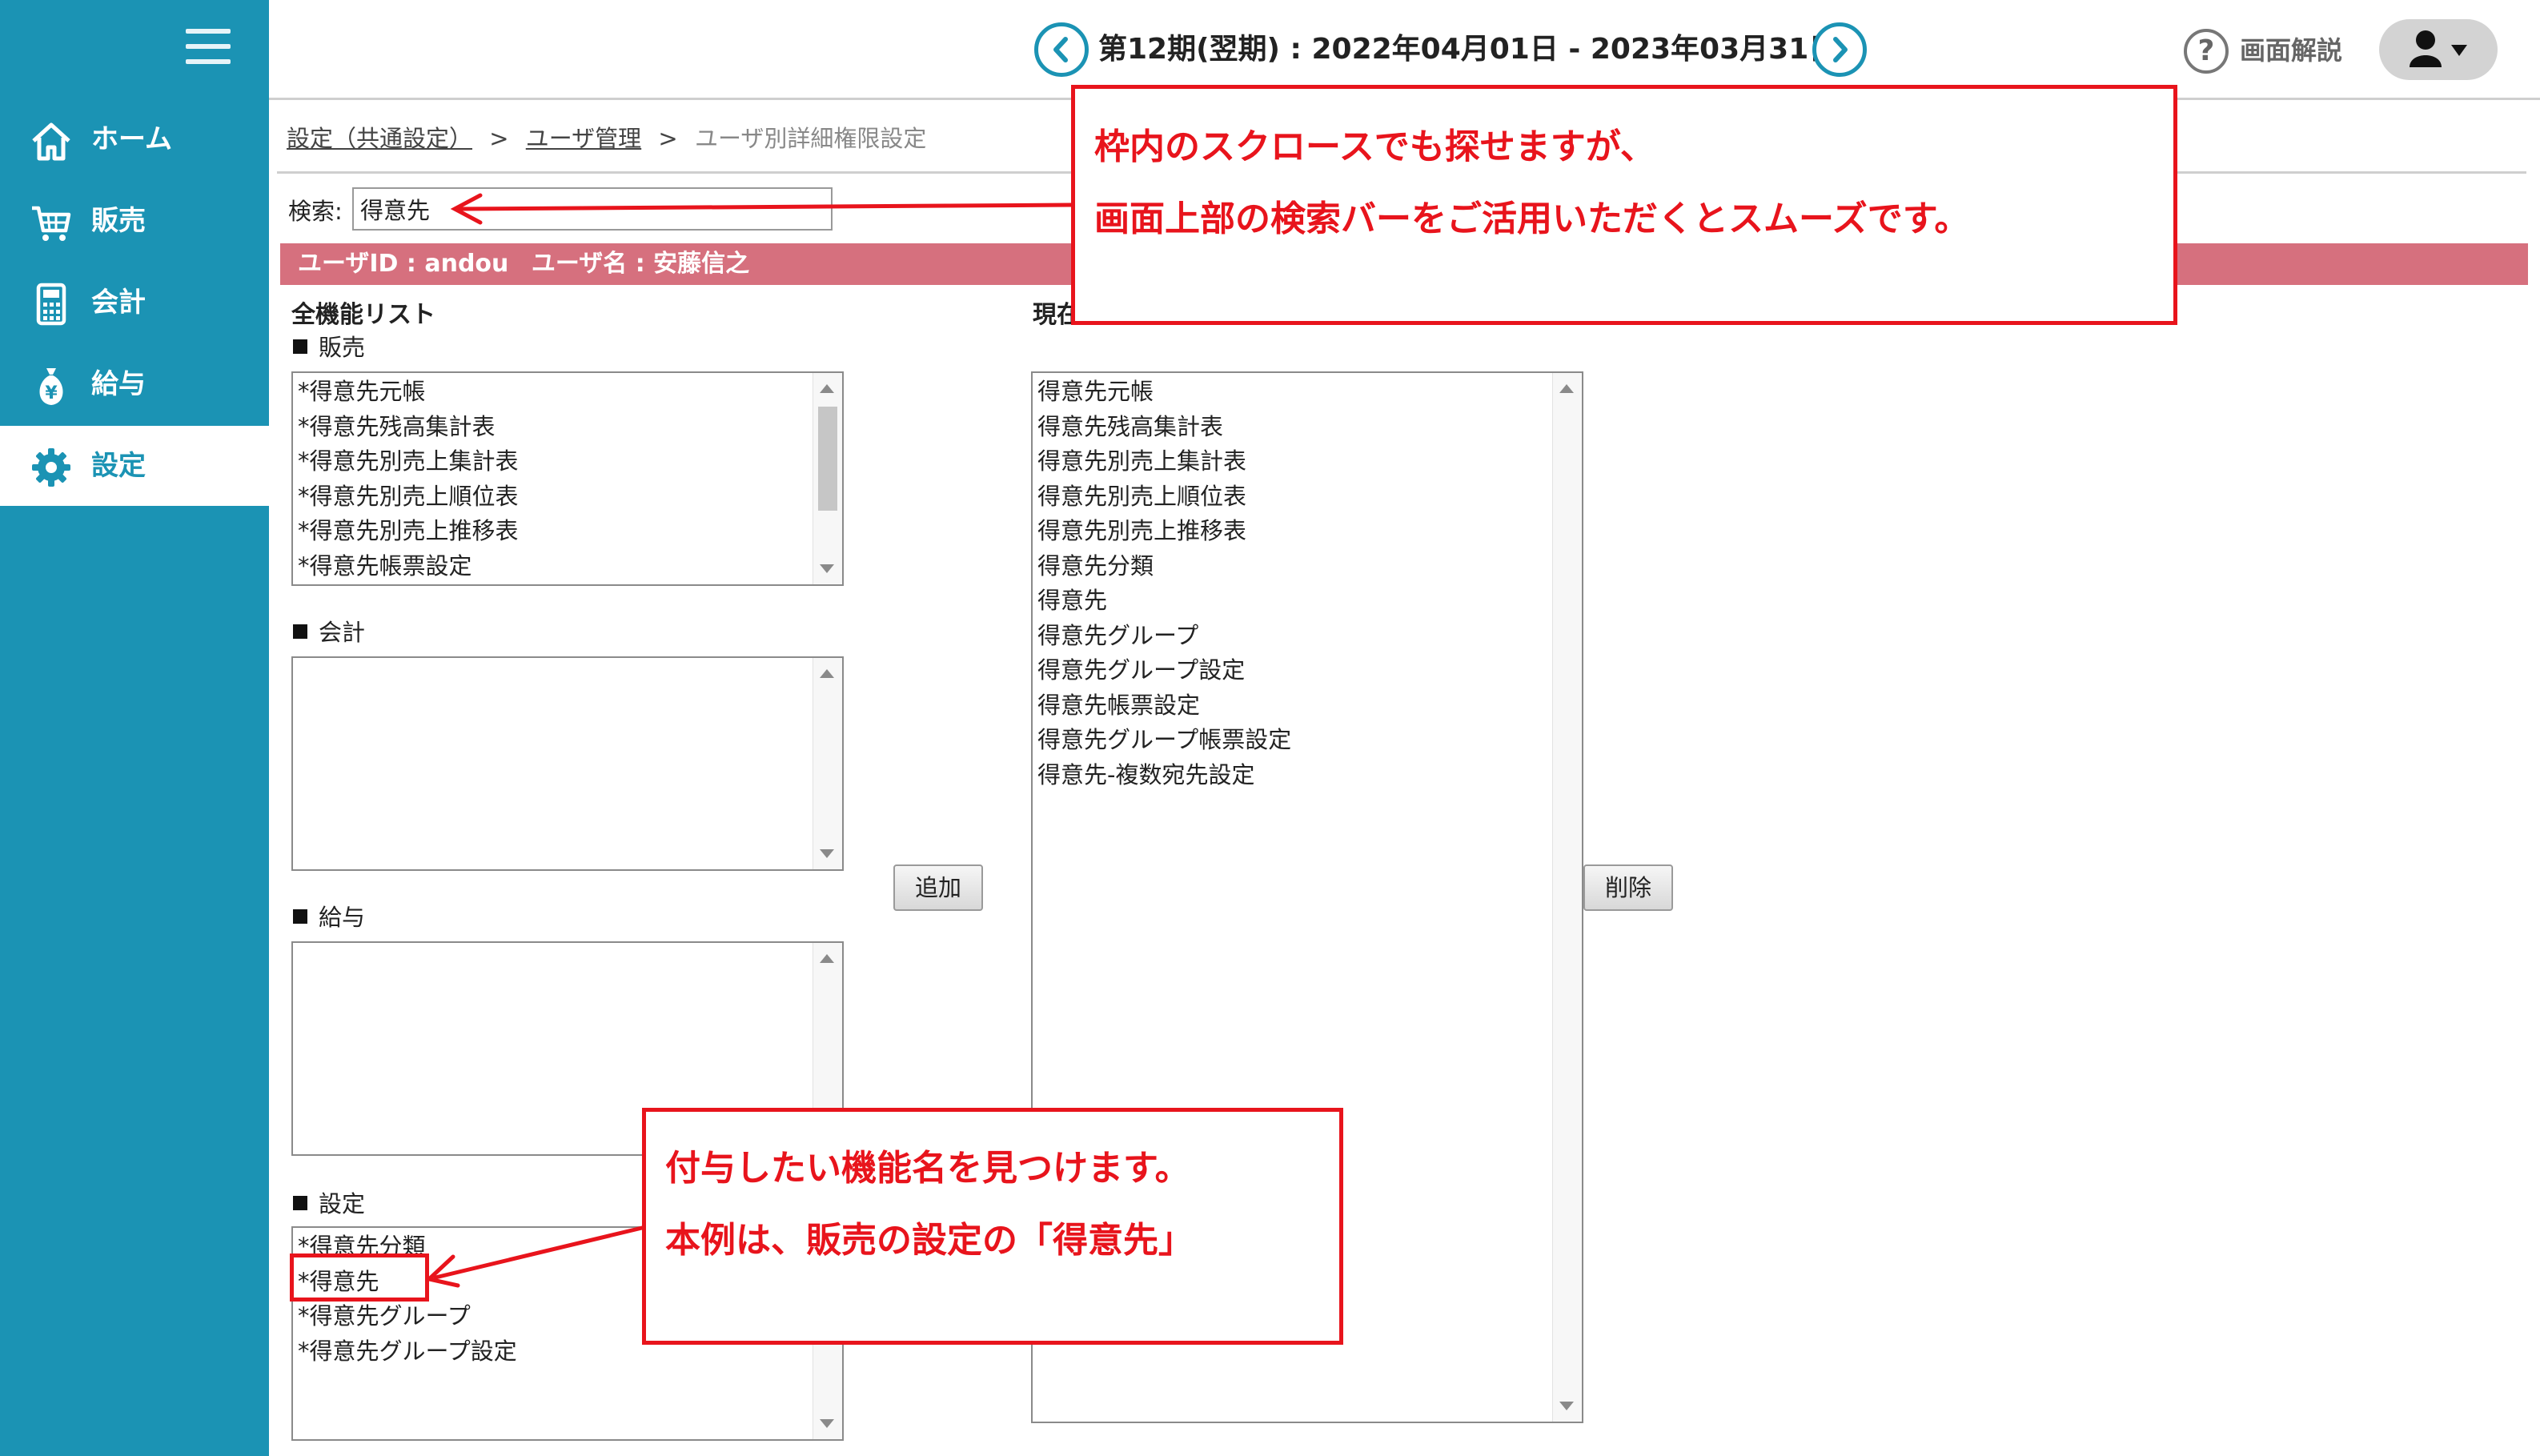  I want to click on sidebar-item-home: ホーム, so click(134, 139).